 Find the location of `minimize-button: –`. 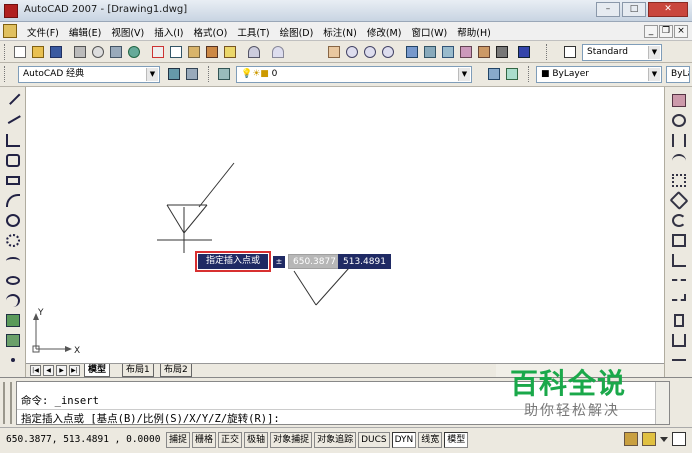

minimize-button: – is located at coordinates (608, 9).